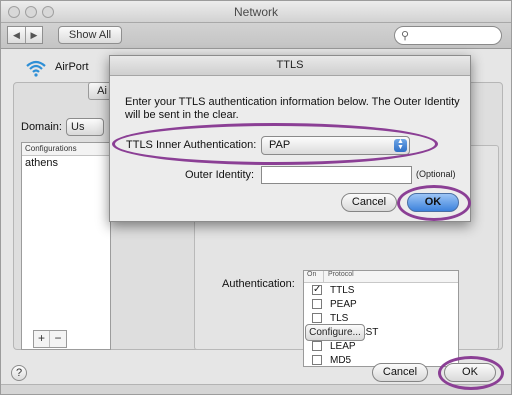 The image size is (512, 395). Describe the element at coordinates (341, 360) in the screenshot. I see `protocol-name: MD5` at that location.